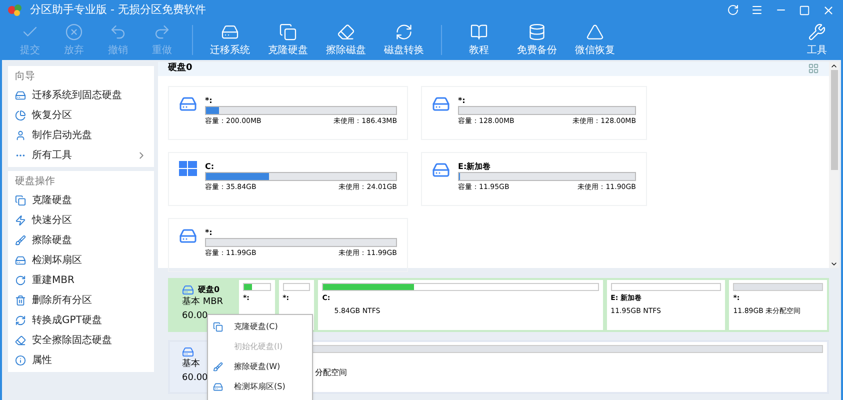 This screenshot has width=843, height=400. I want to click on partition-info: 分配空间, so click(331, 373).